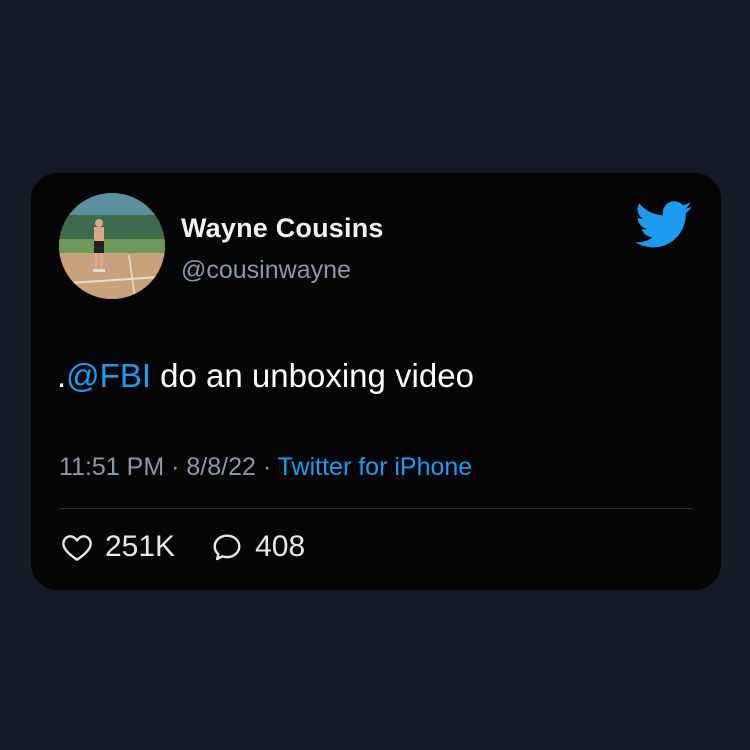 The height and width of the screenshot is (750, 750). What do you see at coordinates (140, 546) in the screenshot?
I see `like-count: 251K` at bounding box center [140, 546].